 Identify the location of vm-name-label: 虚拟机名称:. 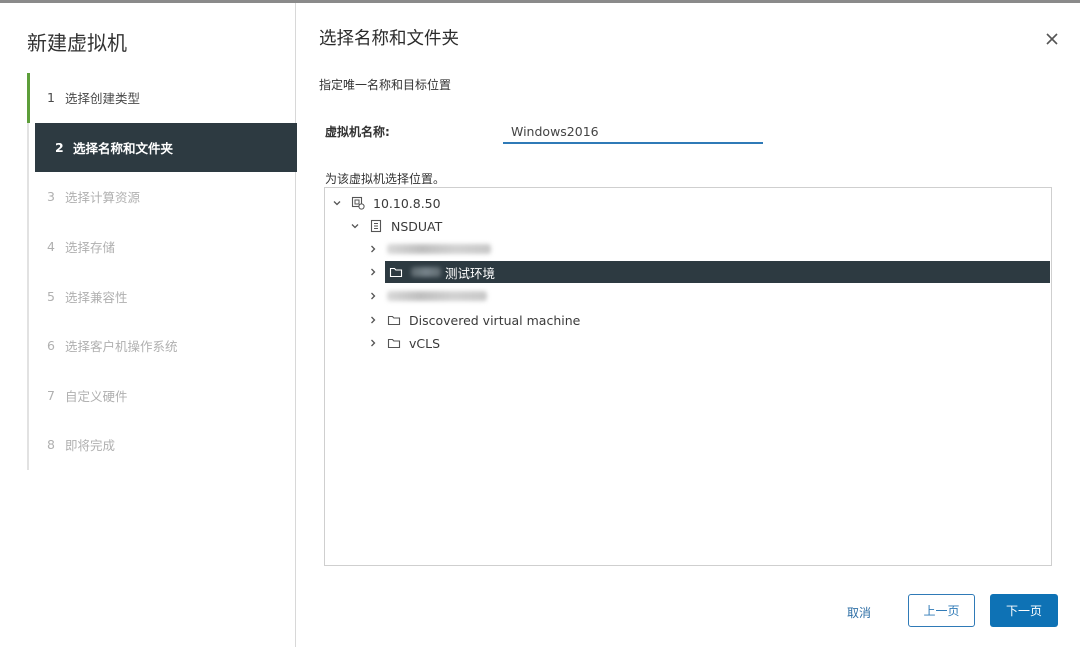
(357, 132).